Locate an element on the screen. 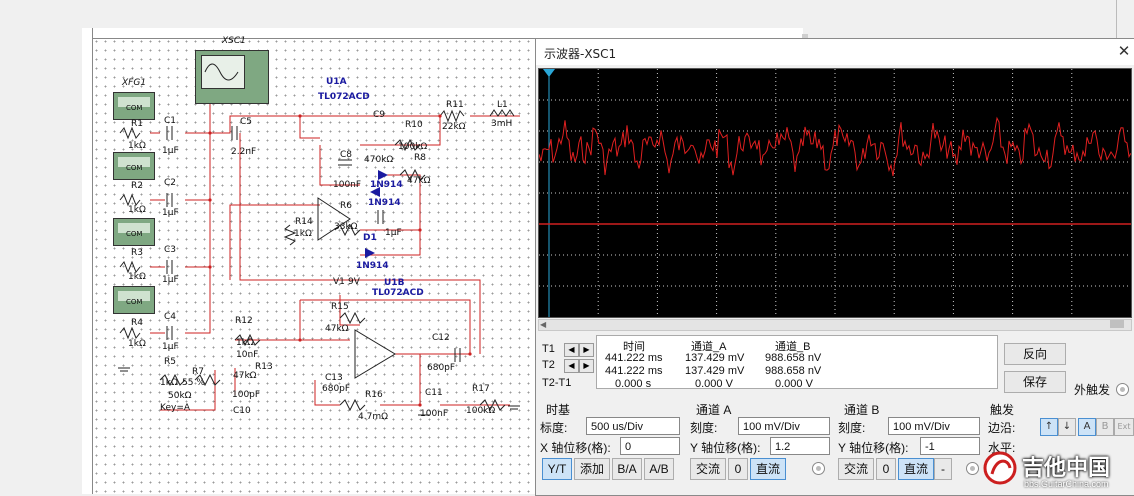  channel-a-ypos-field: 1.2 is located at coordinates (800, 446).